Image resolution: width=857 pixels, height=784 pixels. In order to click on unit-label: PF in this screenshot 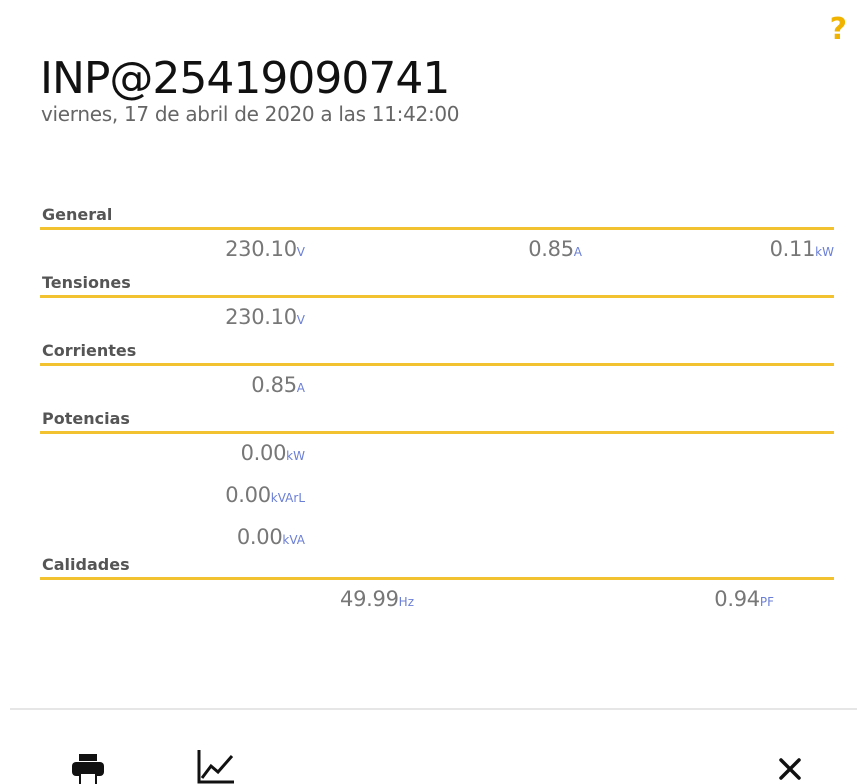, I will do `click(766, 602)`.